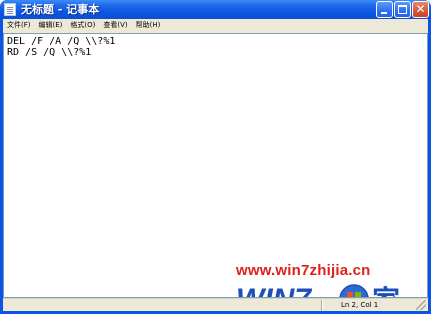  What do you see at coordinates (51, 25) in the screenshot?
I see `menu-edit: 编辑(E)` at bounding box center [51, 25].